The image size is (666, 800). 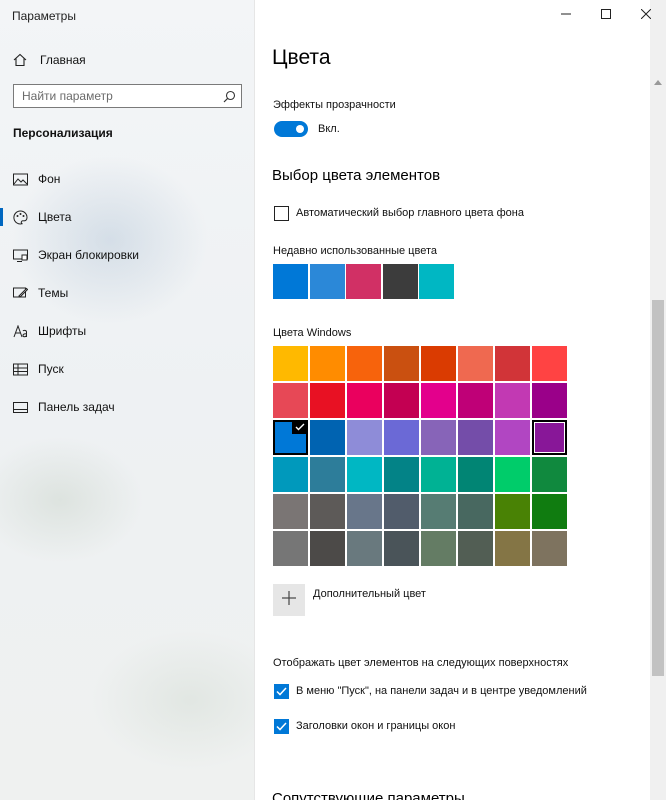 I want to click on home-icon, so click(x=20, y=60).